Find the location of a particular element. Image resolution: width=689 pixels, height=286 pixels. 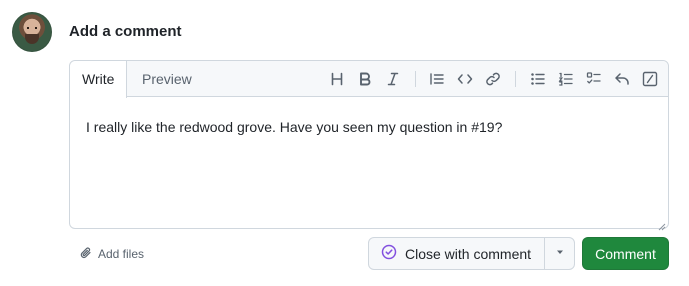

close-with-comment-label: Close with comment is located at coordinates (468, 253).